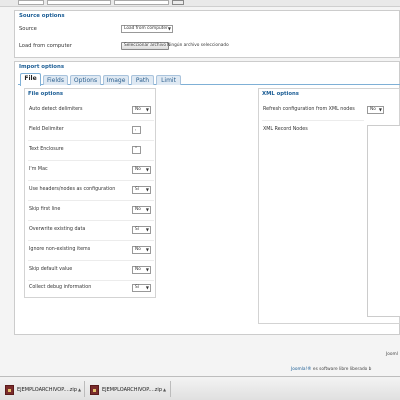 The width and height of the screenshot is (400, 400). I want to click on joomla-link: Joomla!®, so click(301, 369).